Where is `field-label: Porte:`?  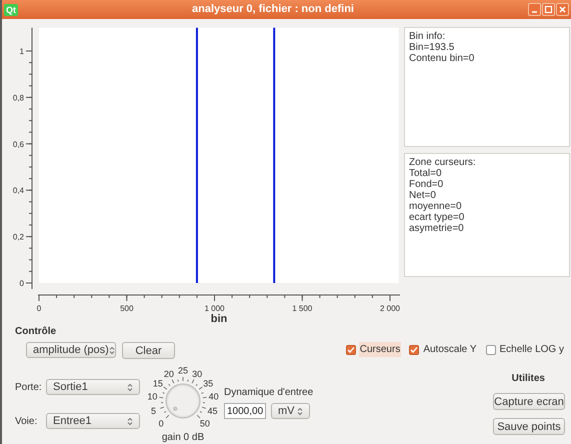
field-label: Porte: is located at coordinates (29, 387).